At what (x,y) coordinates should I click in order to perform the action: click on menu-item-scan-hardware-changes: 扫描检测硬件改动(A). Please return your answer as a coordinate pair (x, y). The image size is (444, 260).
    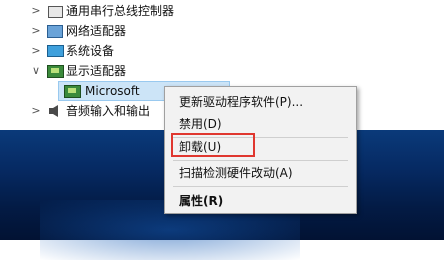
    Looking at the image, I should click on (236, 173).